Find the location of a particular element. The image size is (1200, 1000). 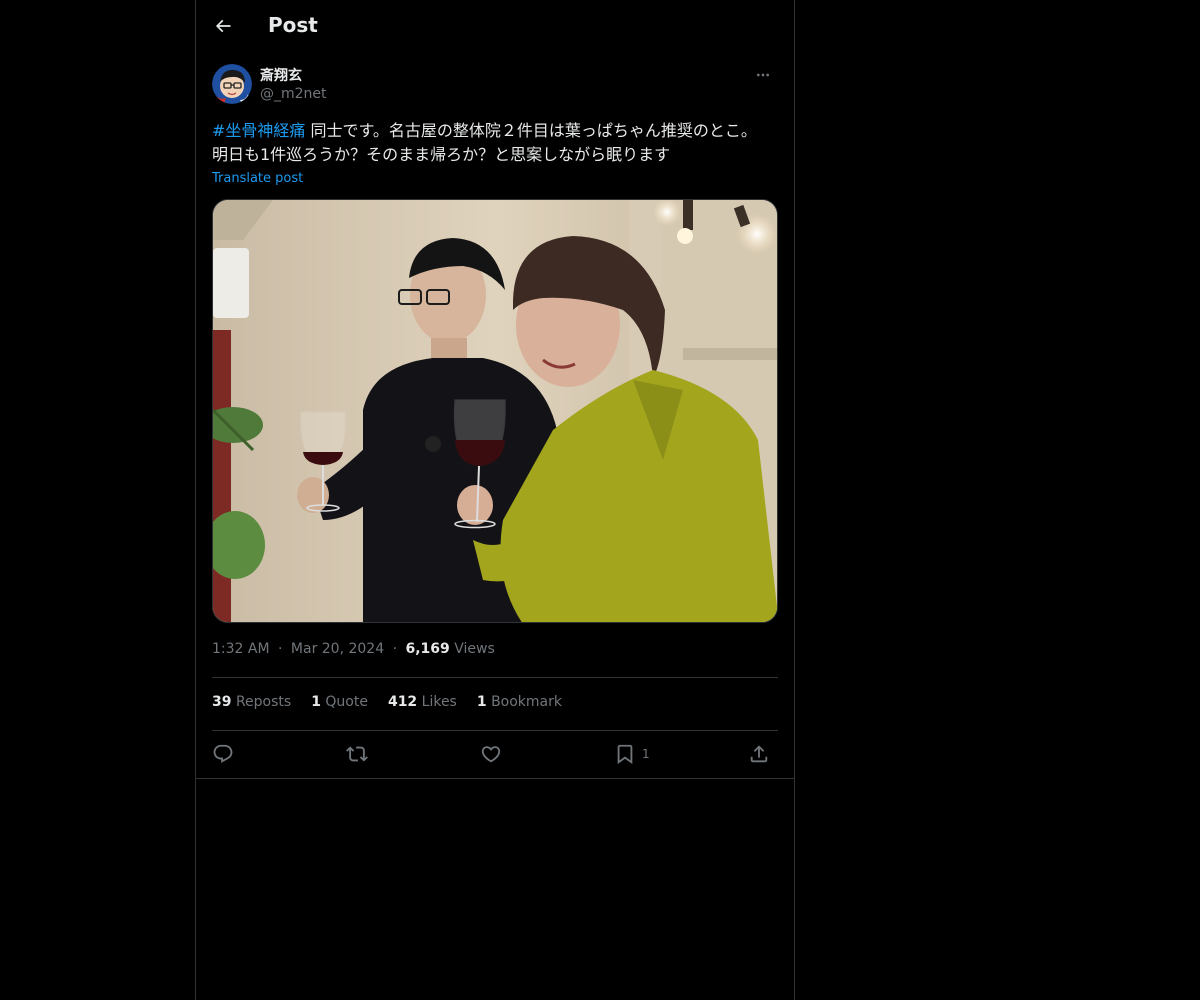

reply-button is located at coordinates (223, 754).